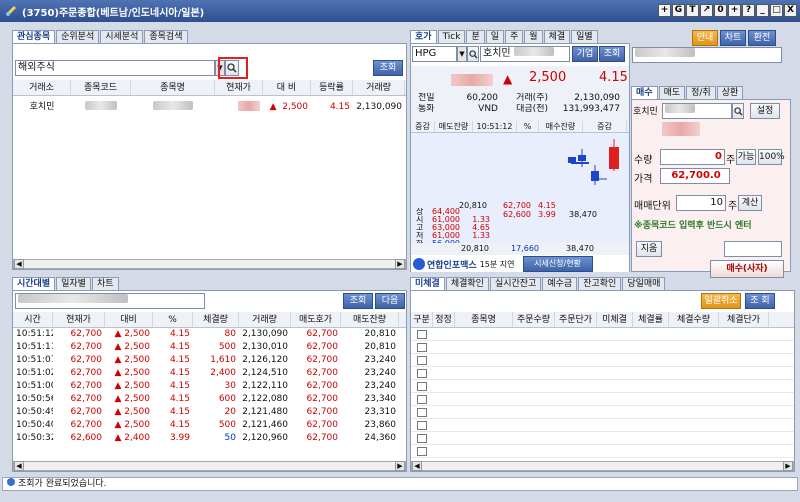  I want to click on stock-code-input: HPG, so click(434, 54).